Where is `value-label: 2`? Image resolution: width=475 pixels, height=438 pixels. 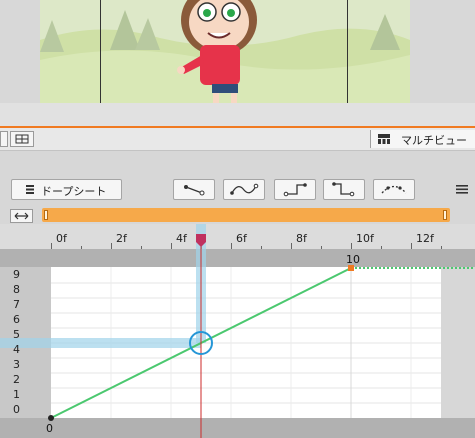
value-label: 2 is located at coordinates (16, 379).